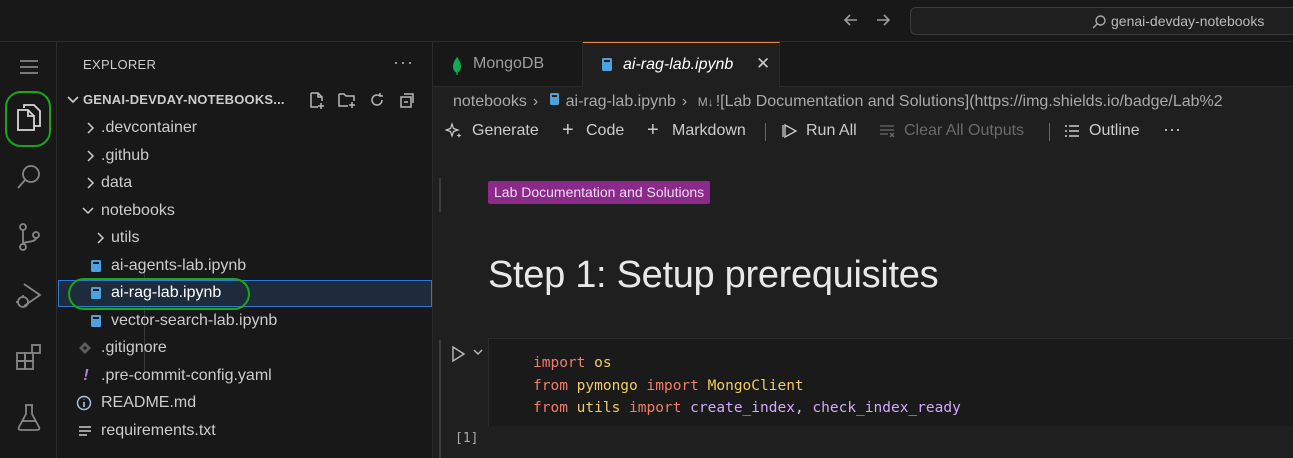  Describe the element at coordinates (245, 431) in the screenshot. I see `tree-item-requirements: requirements.txt` at that location.